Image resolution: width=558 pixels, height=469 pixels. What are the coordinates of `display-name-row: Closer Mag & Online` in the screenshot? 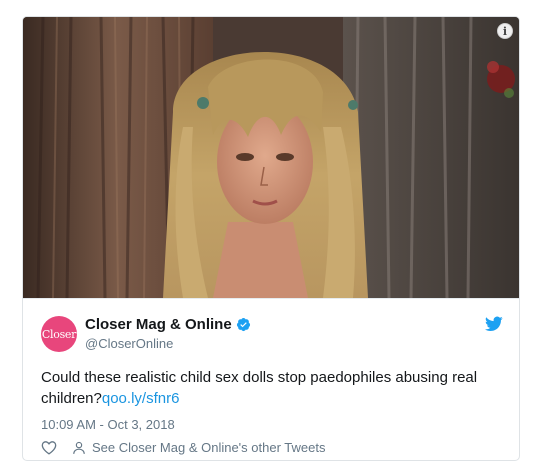 It's located at (168, 324).